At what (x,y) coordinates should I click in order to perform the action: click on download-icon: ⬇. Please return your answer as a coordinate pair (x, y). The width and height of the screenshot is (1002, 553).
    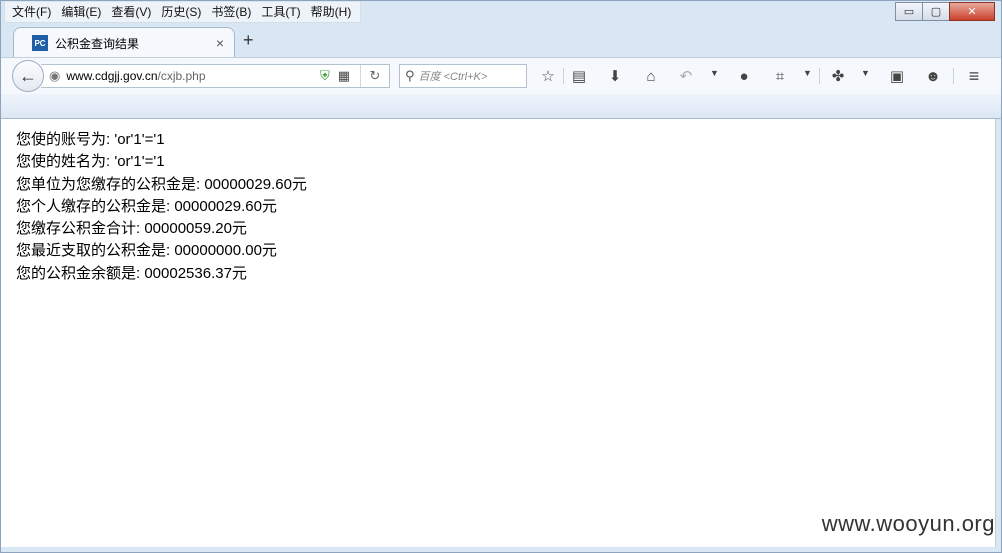
    Looking at the image, I should click on (615, 76).